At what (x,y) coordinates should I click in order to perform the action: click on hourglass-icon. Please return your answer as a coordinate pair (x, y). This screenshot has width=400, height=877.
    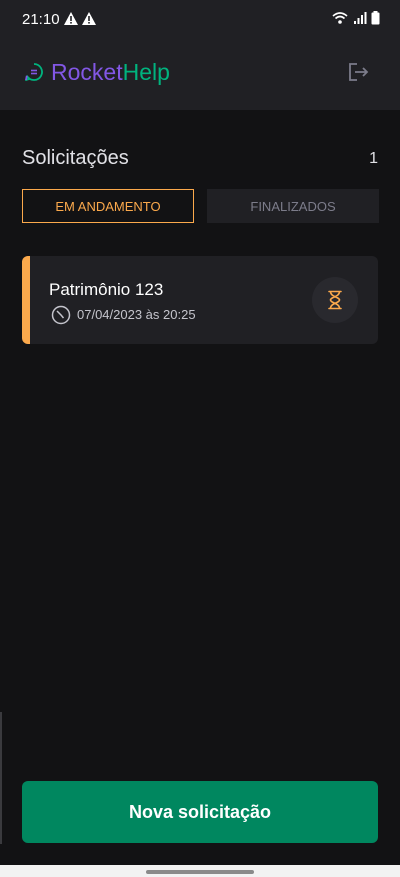
    Looking at the image, I should click on (335, 300).